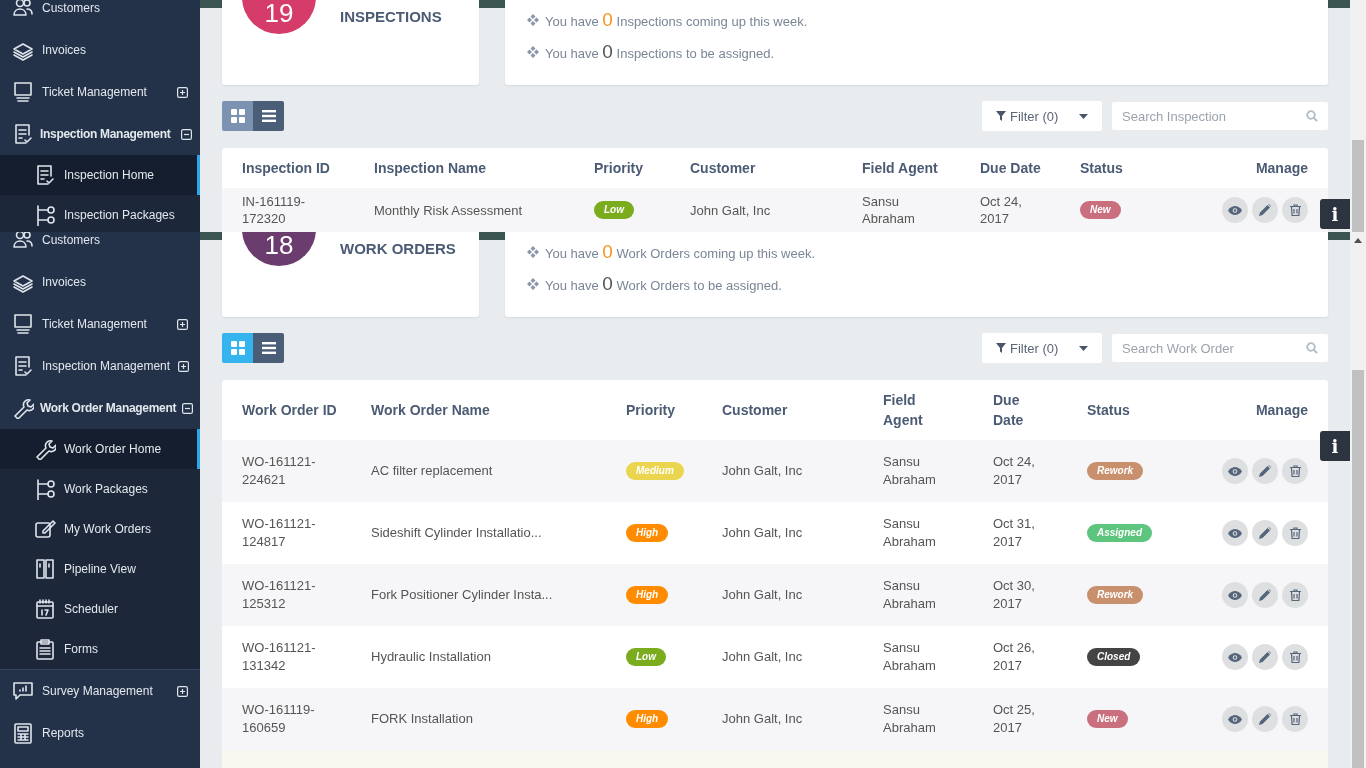 This screenshot has width=1366, height=768. Describe the element at coordinates (1014, 595) in the screenshot. I see `table-cell: Oct 30, 2017` at that location.